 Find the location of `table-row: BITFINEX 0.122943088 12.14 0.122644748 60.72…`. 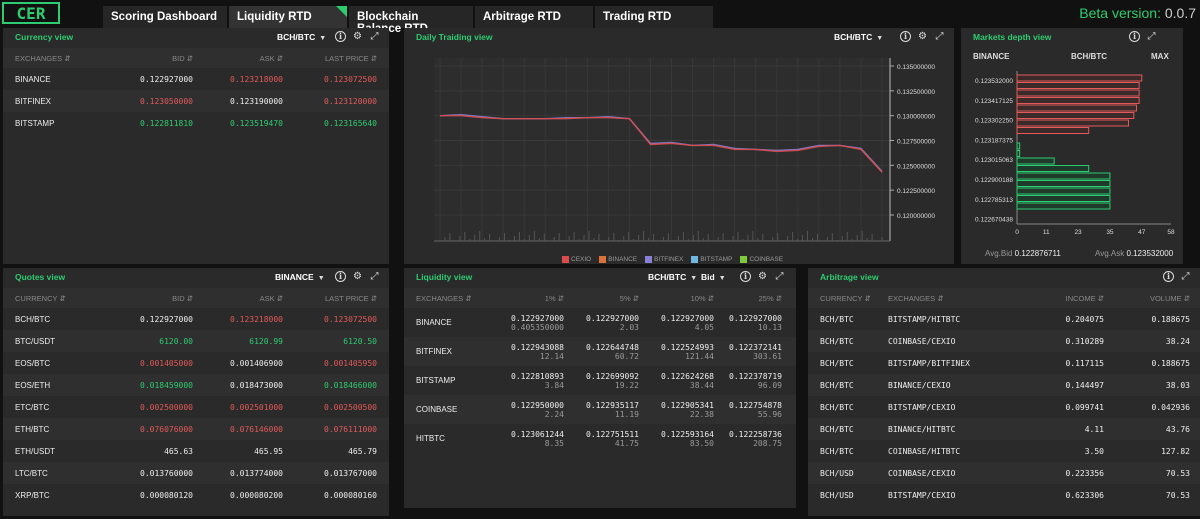

table-row: BITFINEX 0.122943088 12.14 0.122644748 60.72… is located at coordinates (600, 351).